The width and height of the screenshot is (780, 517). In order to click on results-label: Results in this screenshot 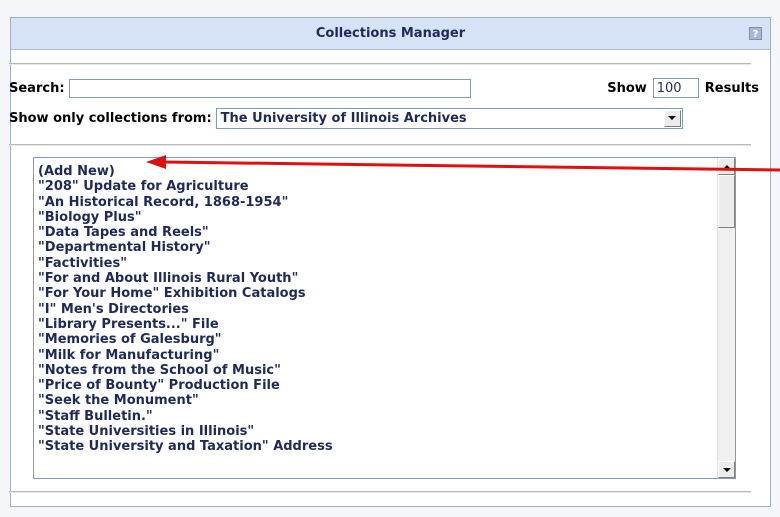, I will do `click(731, 88)`.